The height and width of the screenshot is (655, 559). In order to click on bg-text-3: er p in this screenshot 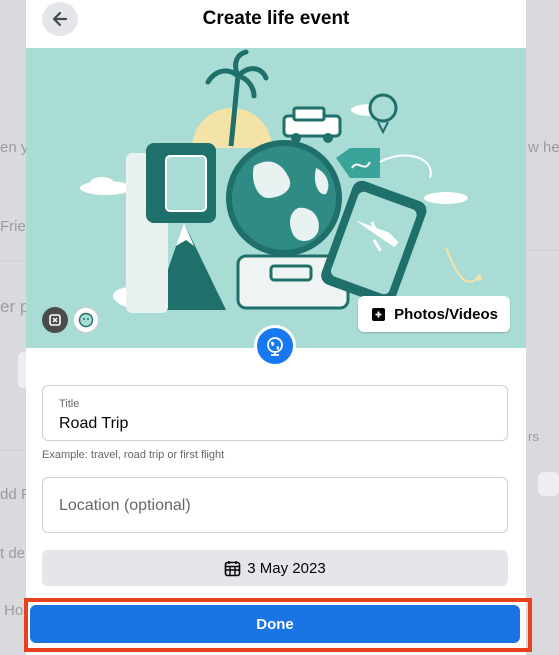, I will do `click(15, 306)`.